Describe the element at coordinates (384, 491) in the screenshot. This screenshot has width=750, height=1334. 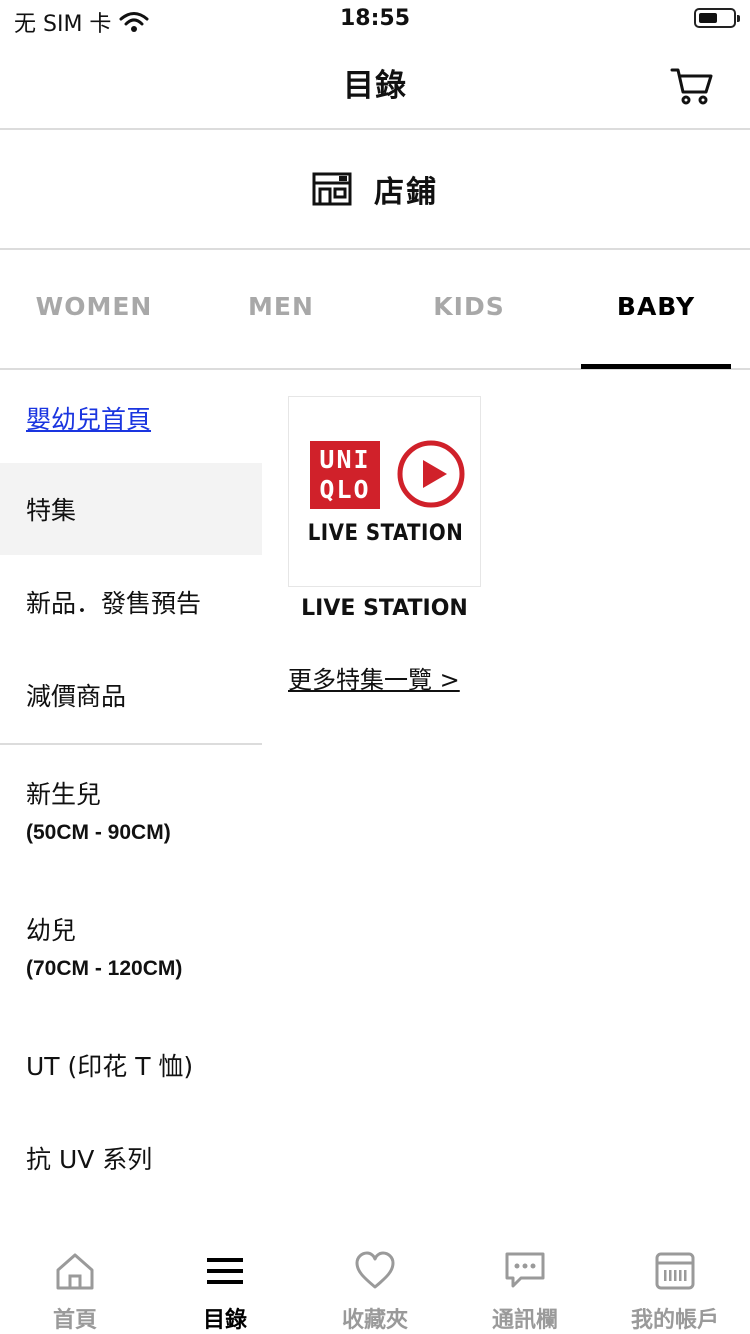
I see `live-station-banner: UNI QLO LIVE STATION` at that location.